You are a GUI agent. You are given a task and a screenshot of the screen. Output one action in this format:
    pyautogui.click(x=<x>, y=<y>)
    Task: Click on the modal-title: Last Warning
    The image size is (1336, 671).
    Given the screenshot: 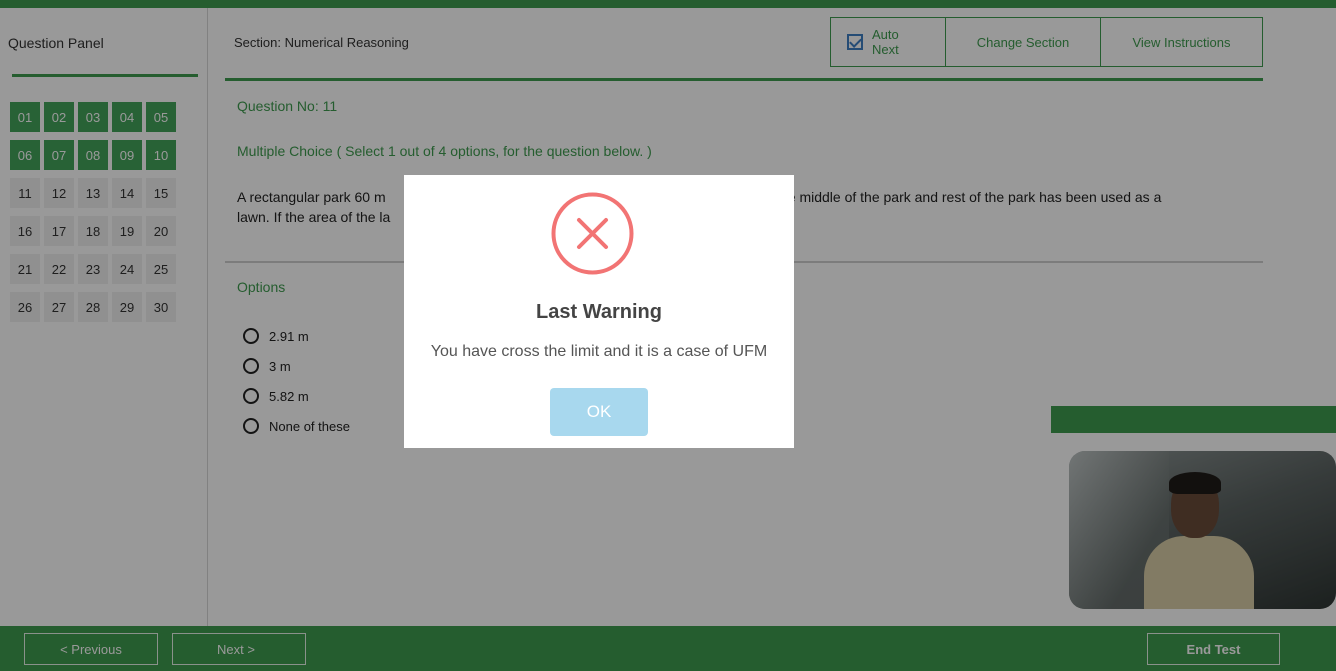 What is the action you would take?
    pyautogui.click(x=599, y=312)
    